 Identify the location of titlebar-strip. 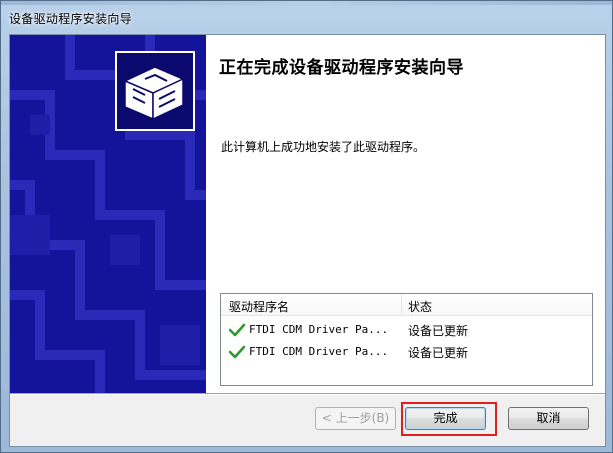
(306, 3).